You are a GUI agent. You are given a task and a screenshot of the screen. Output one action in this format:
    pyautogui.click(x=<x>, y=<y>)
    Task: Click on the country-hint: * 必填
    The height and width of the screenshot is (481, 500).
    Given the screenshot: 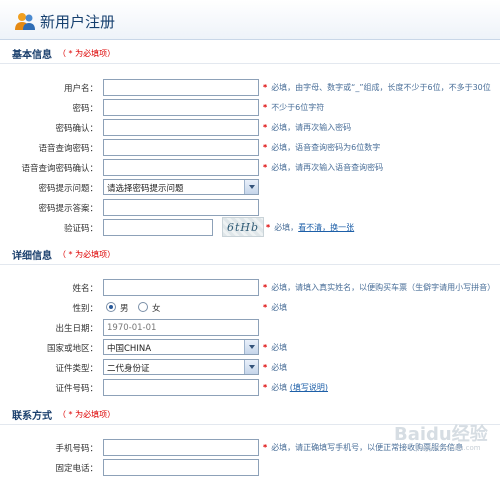 What is the action you would take?
    pyautogui.click(x=275, y=347)
    